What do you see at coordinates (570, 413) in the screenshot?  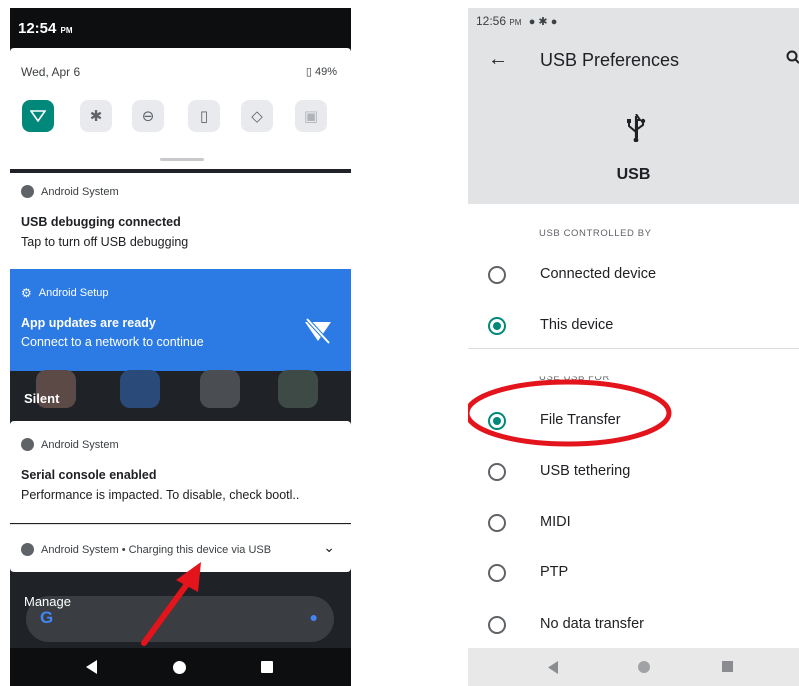 I see `annotation-circle` at bounding box center [570, 413].